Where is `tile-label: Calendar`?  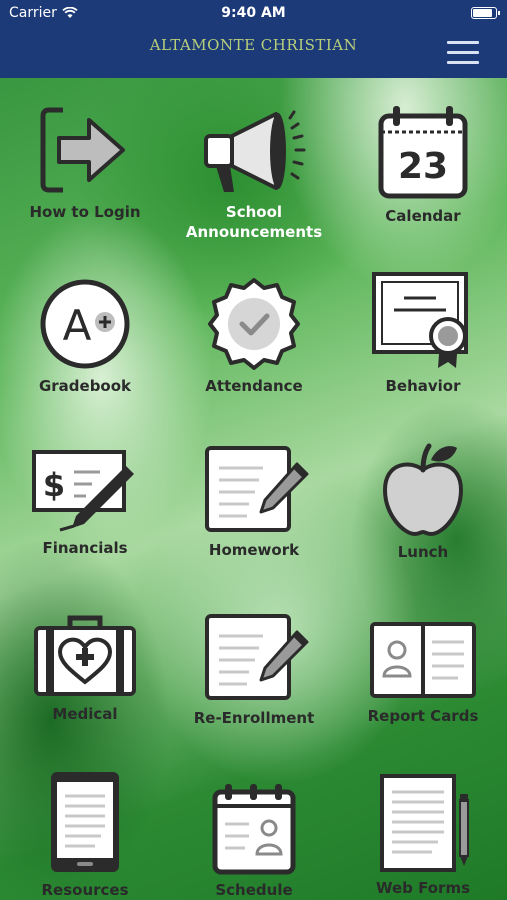
tile-label: Calendar is located at coordinates (423, 216).